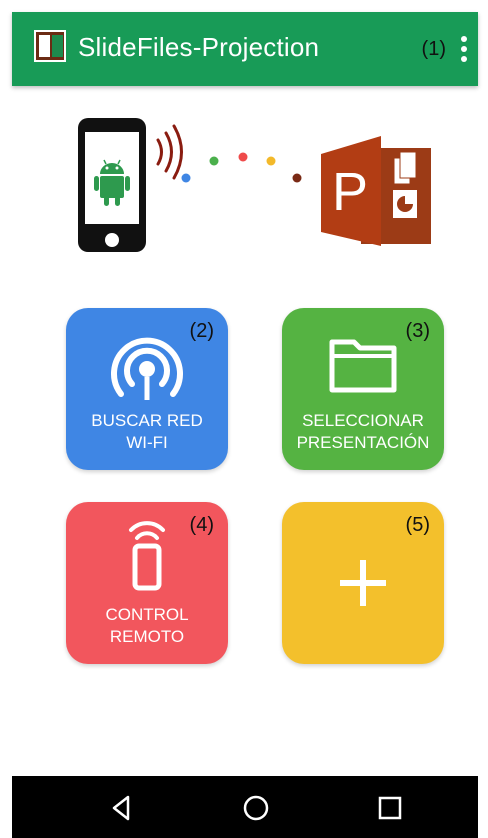  What do you see at coordinates (417, 331) in the screenshot?
I see `marker-3: (3)` at bounding box center [417, 331].